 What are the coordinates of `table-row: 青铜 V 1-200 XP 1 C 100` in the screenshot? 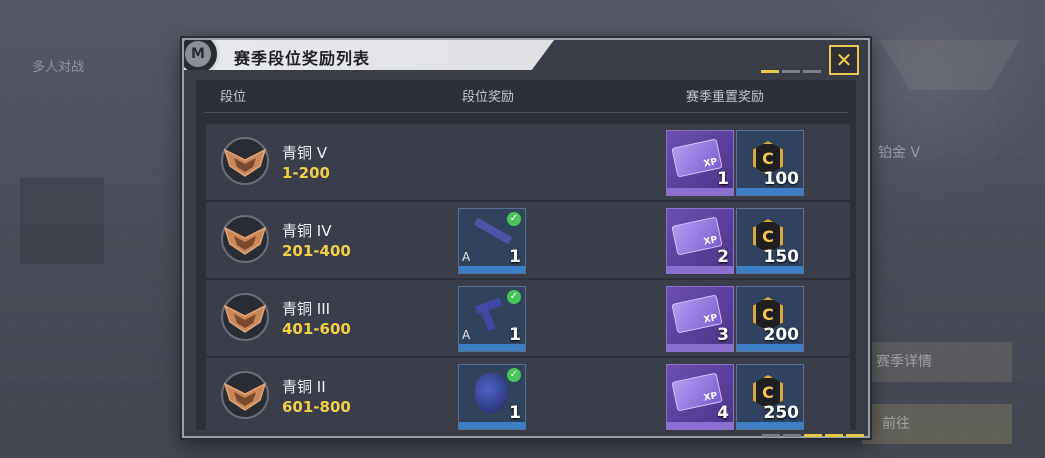 It's located at (528, 162).